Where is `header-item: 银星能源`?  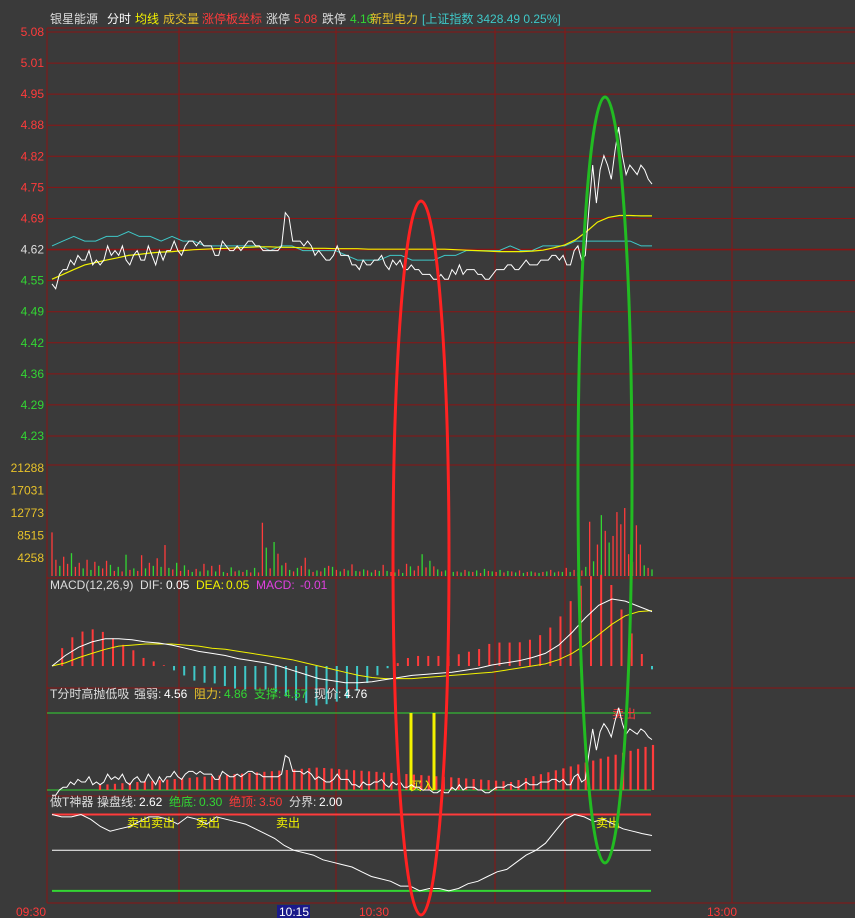
header-item: 银星能源 is located at coordinates (74, 19).